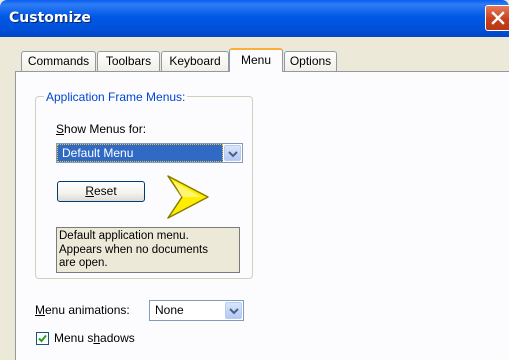 The width and height of the screenshot is (509, 360). I want to click on show-menus-label: Show Menus for:, so click(101, 129).